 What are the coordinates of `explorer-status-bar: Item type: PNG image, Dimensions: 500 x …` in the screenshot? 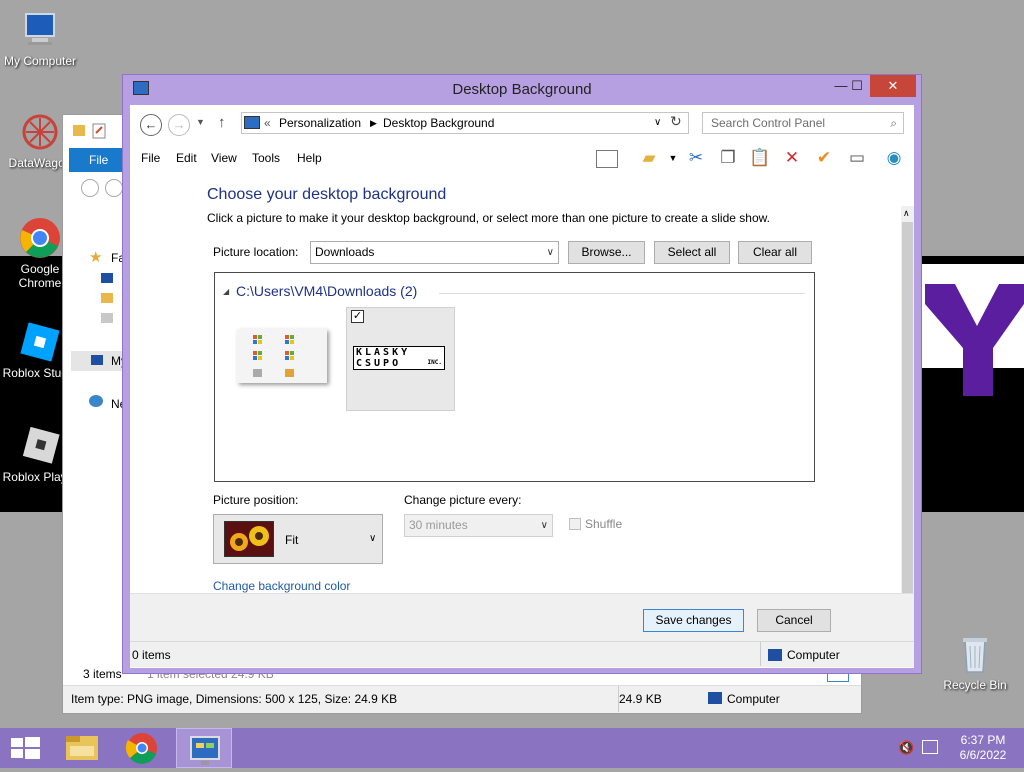 It's located at (462, 699).